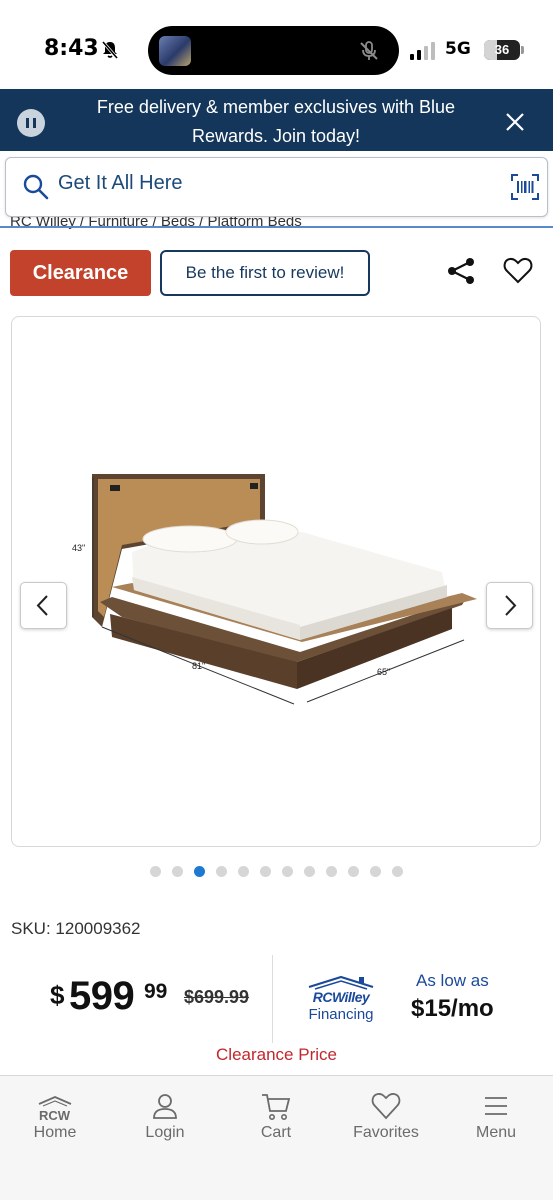 The image size is (553, 1200). What do you see at coordinates (198, 666) in the screenshot?
I see `length-dimension: 81"` at bounding box center [198, 666].